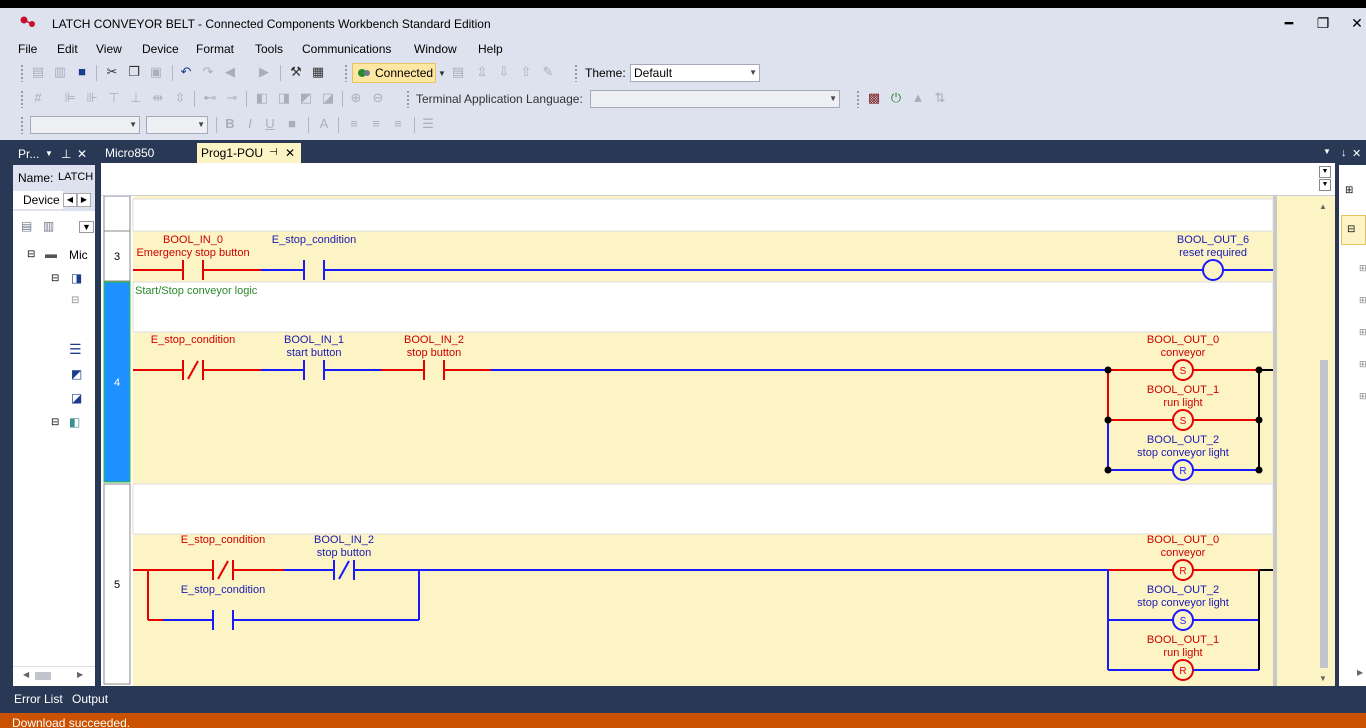 This screenshot has height=728, width=1366. I want to click on tab-prog1-pou: Prog1-POU ⊣ ✕, so click(249, 153).